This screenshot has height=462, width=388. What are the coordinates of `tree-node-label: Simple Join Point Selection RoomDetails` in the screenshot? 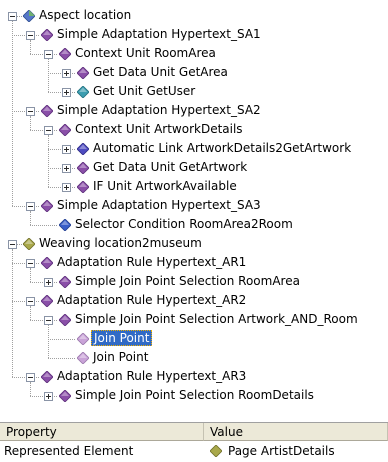 It's located at (194, 395).